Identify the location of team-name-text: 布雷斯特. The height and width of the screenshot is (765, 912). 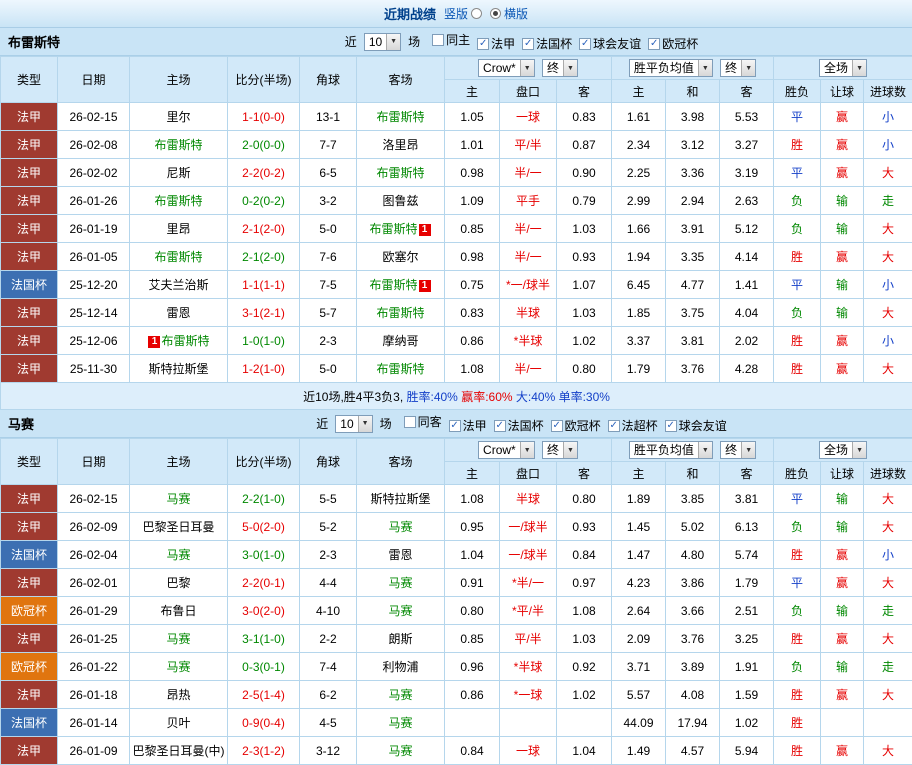
(178, 201).